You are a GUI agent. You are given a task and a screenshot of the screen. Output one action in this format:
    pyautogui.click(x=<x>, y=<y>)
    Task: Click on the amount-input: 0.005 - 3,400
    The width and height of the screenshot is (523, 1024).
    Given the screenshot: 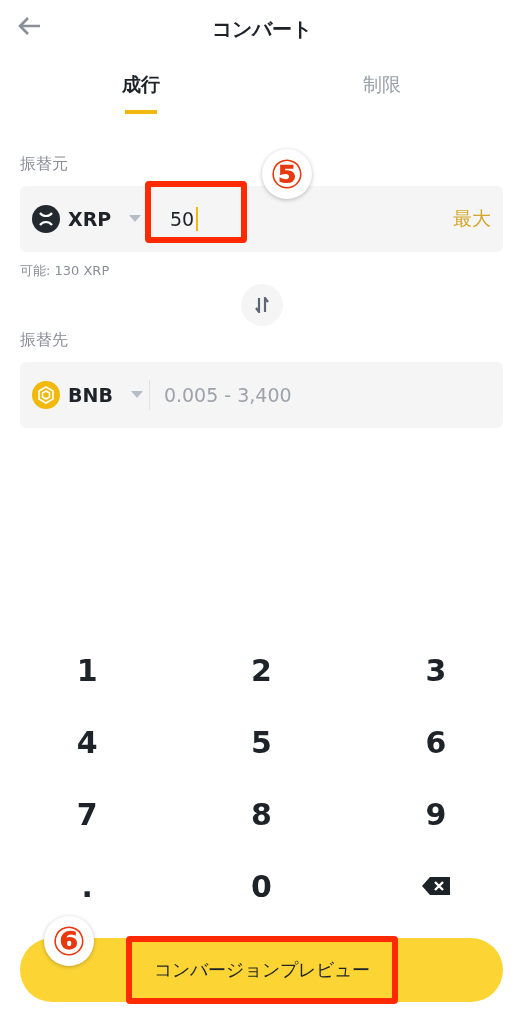 What is the action you would take?
    pyautogui.click(x=263, y=395)
    